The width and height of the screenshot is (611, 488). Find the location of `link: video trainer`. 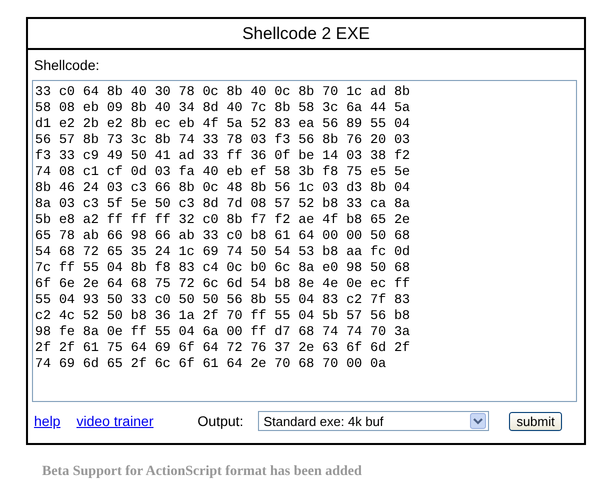

link: video trainer is located at coordinates (115, 421).